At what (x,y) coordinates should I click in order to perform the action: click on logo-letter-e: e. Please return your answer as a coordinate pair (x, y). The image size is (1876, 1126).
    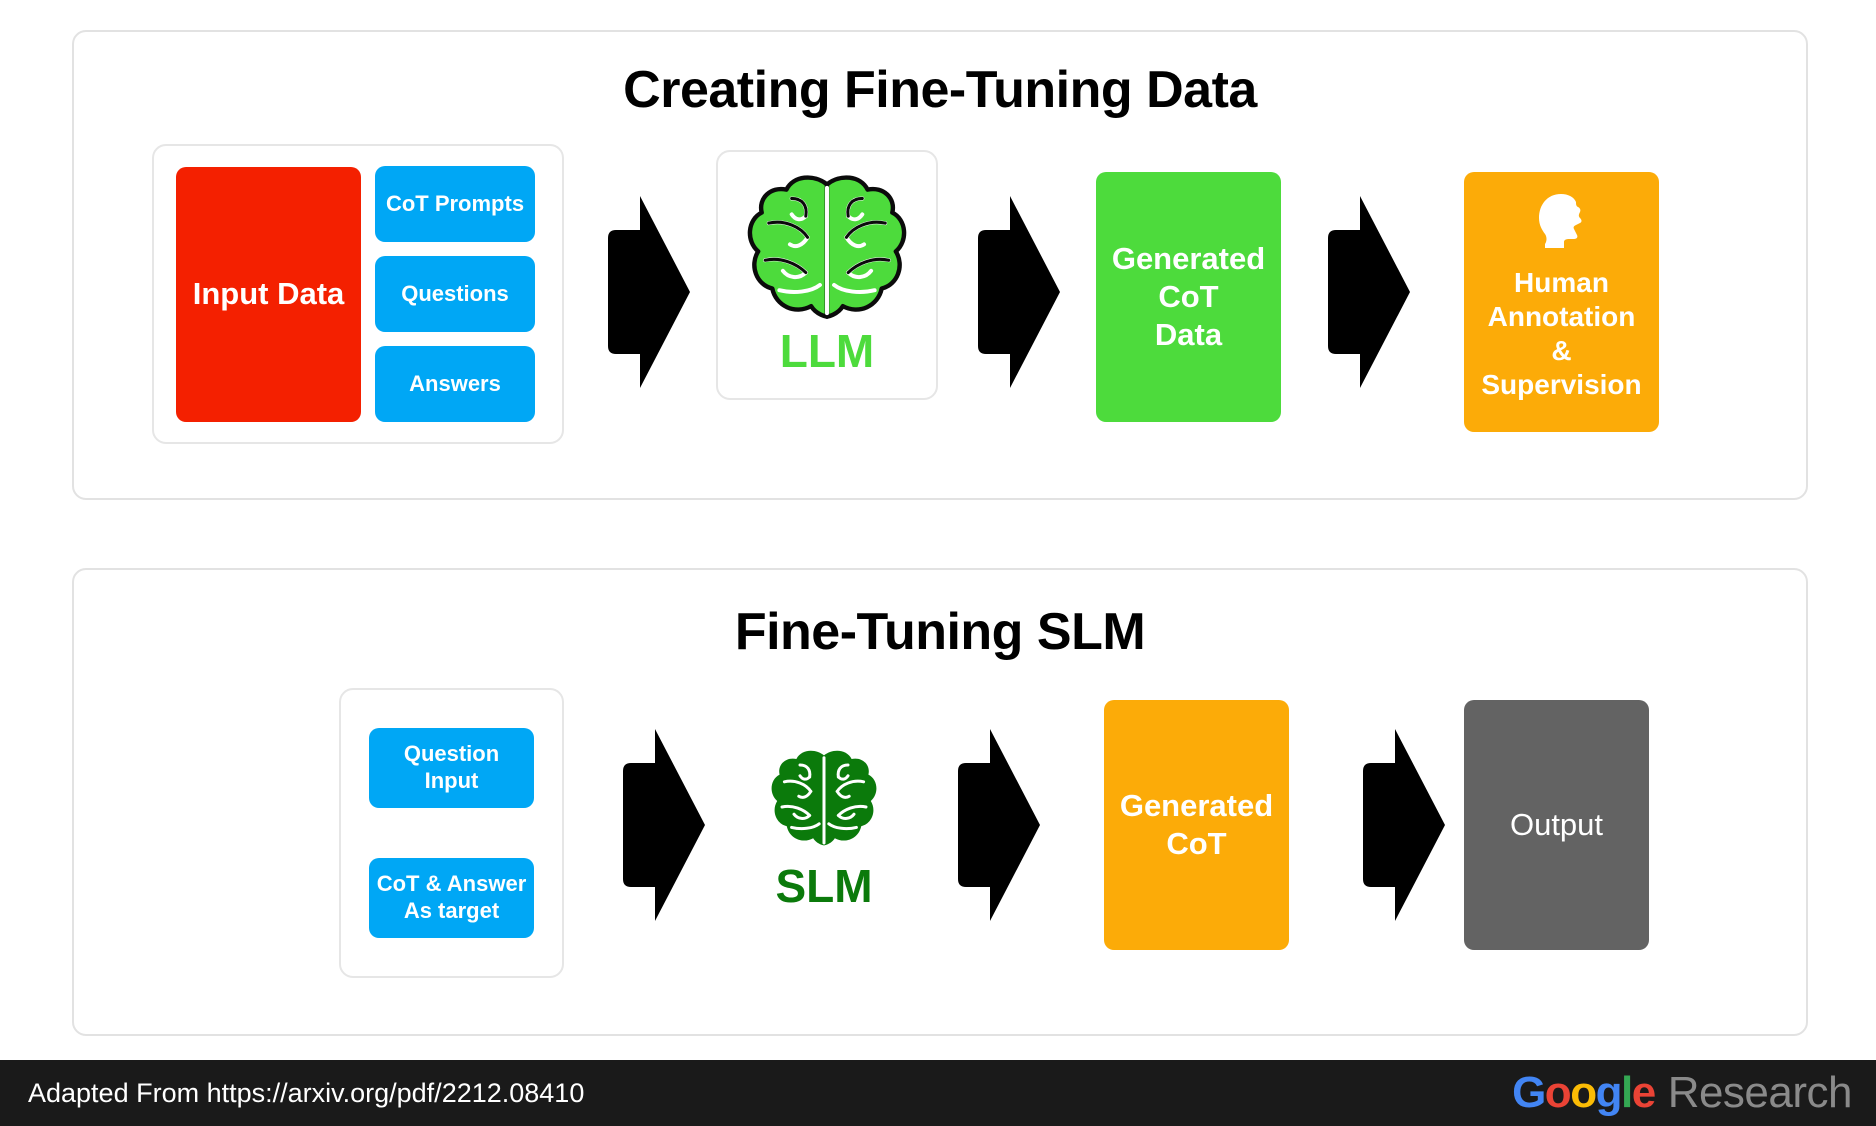
    Looking at the image, I should click on (1643, 1092).